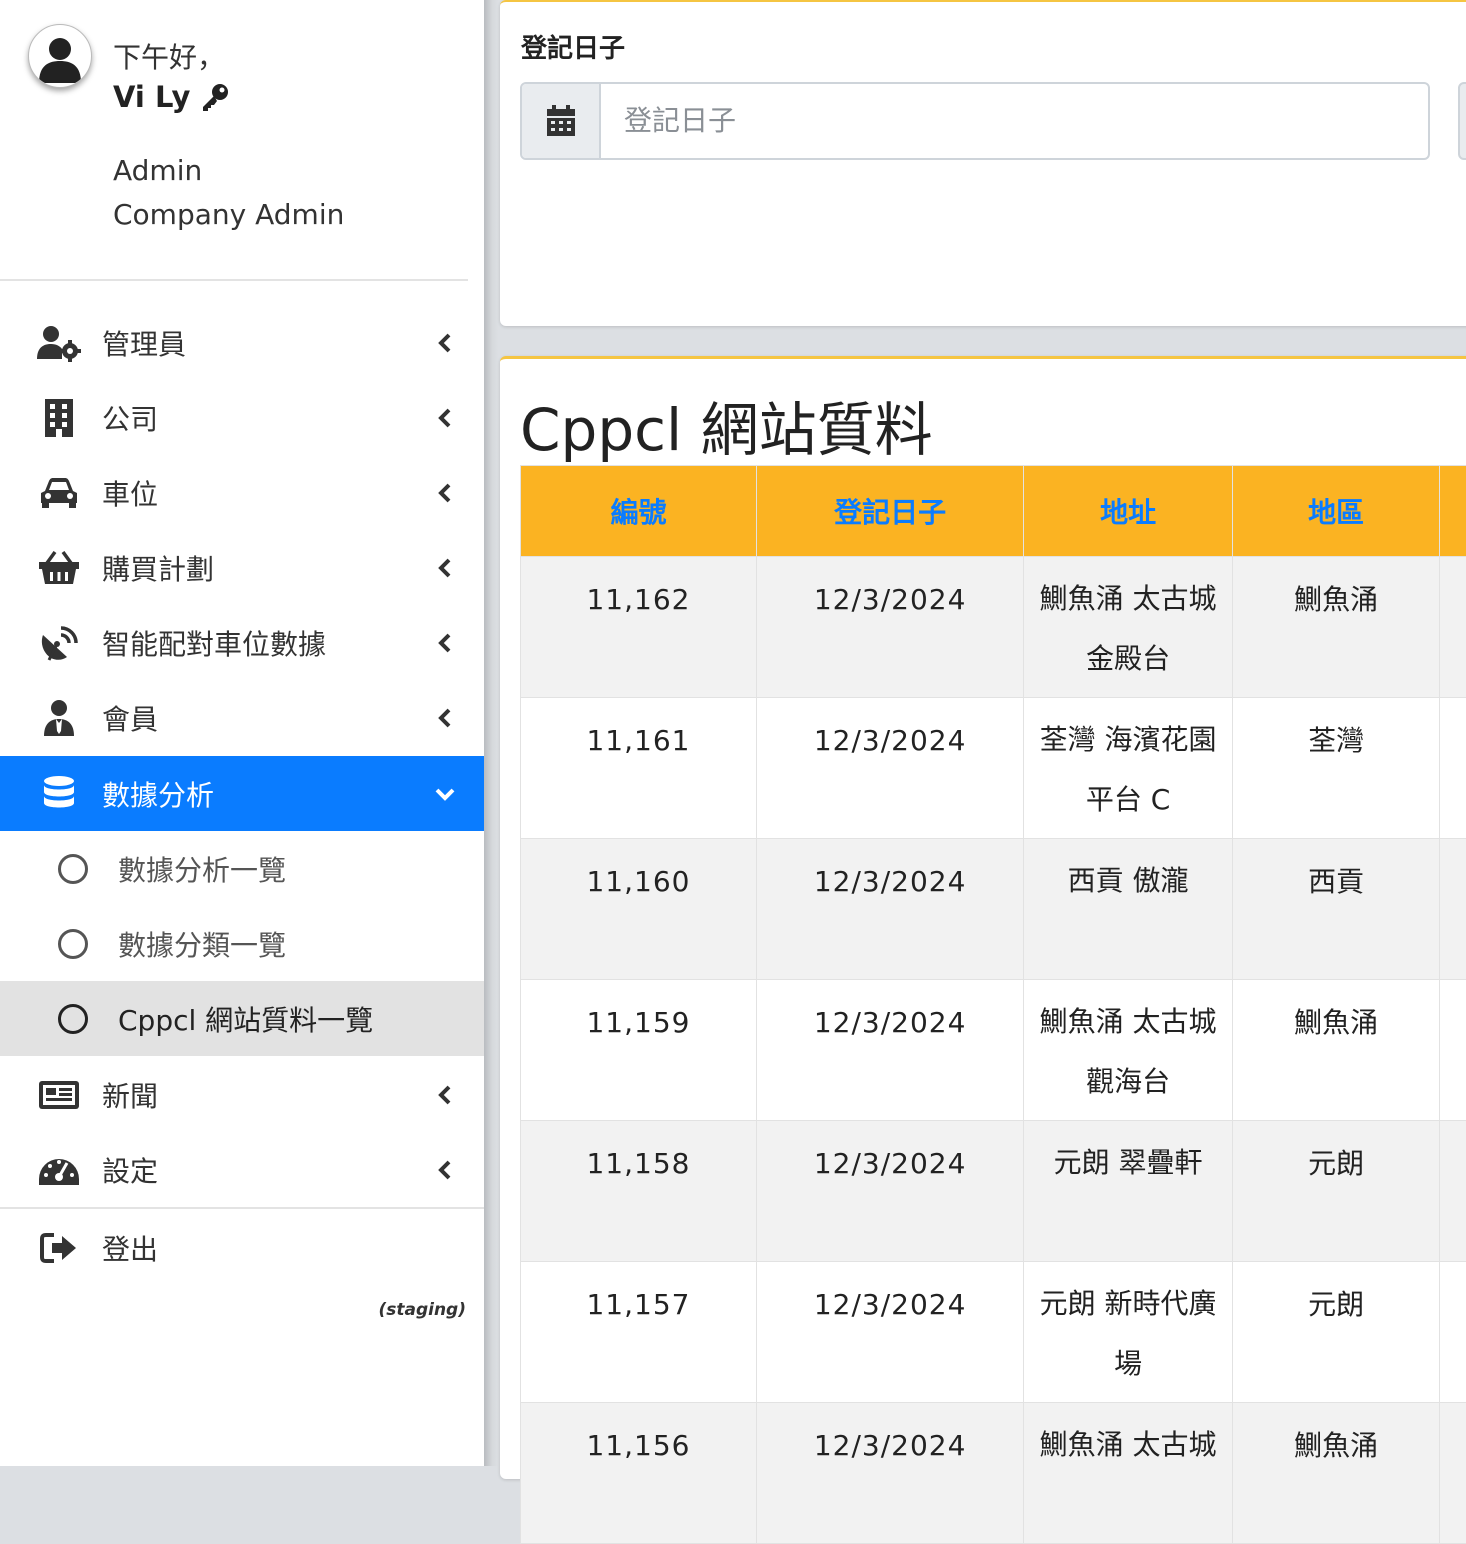 This screenshot has height=1544, width=1466. Describe the element at coordinates (639, 511) in the screenshot. I see `column-header-id: 編號` at that location.